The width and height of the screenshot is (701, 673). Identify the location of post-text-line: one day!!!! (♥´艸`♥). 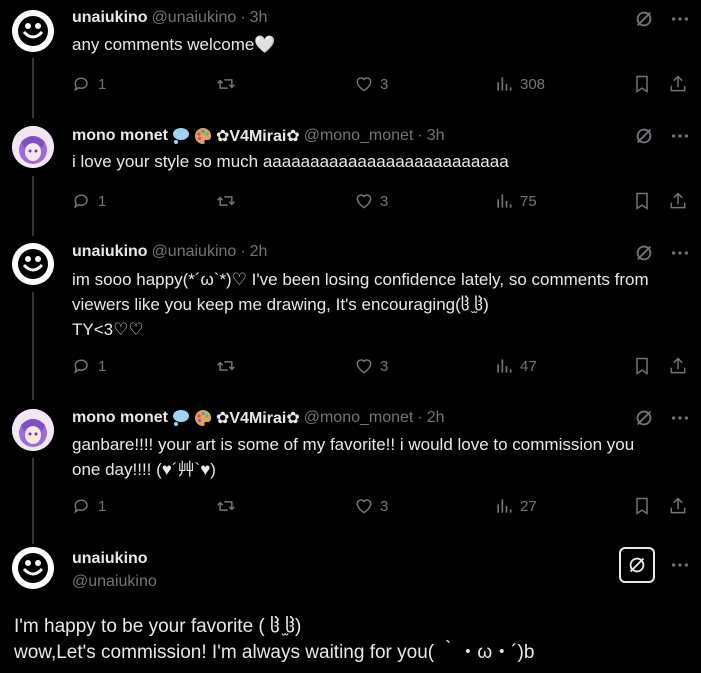
(144, 469).